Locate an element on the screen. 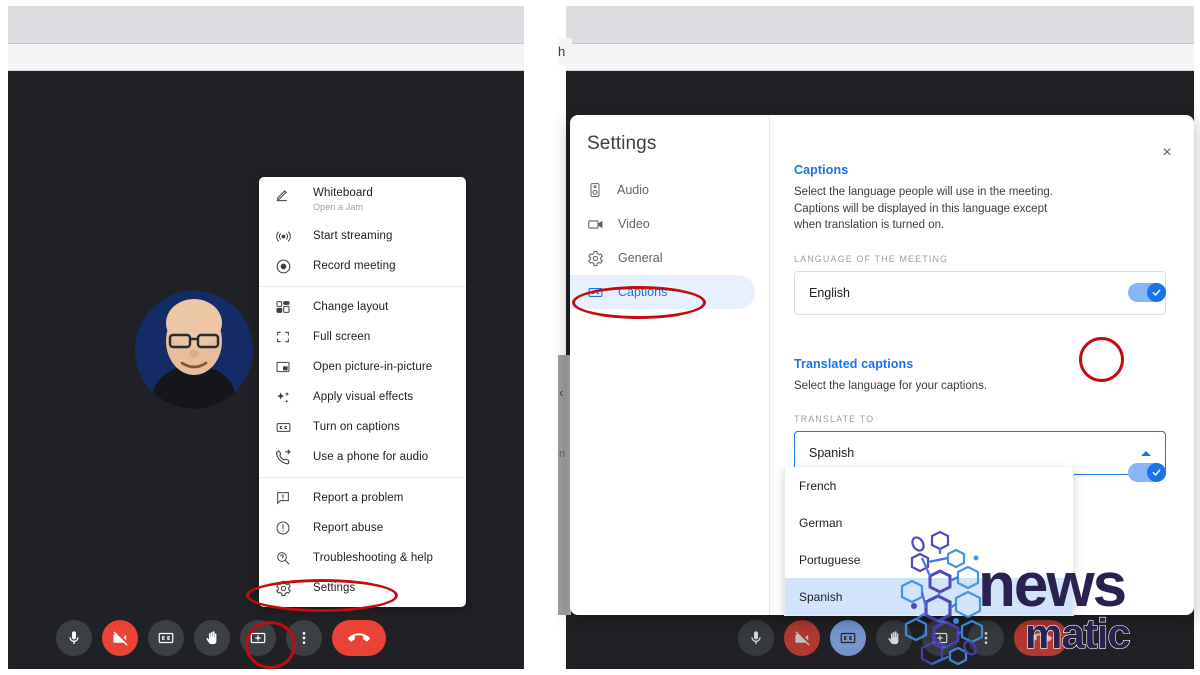  menu-label: Settings is located at coordinates (334, 588).